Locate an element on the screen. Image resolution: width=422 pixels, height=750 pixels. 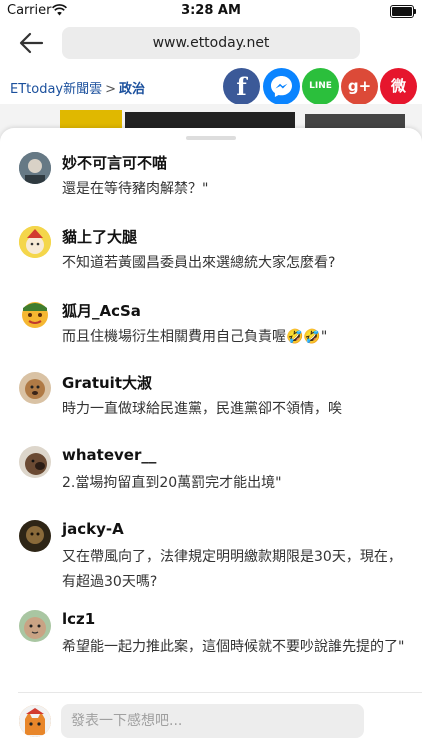
status-bar: Carrier 3:28 AM is located at coordinates (211, 11).